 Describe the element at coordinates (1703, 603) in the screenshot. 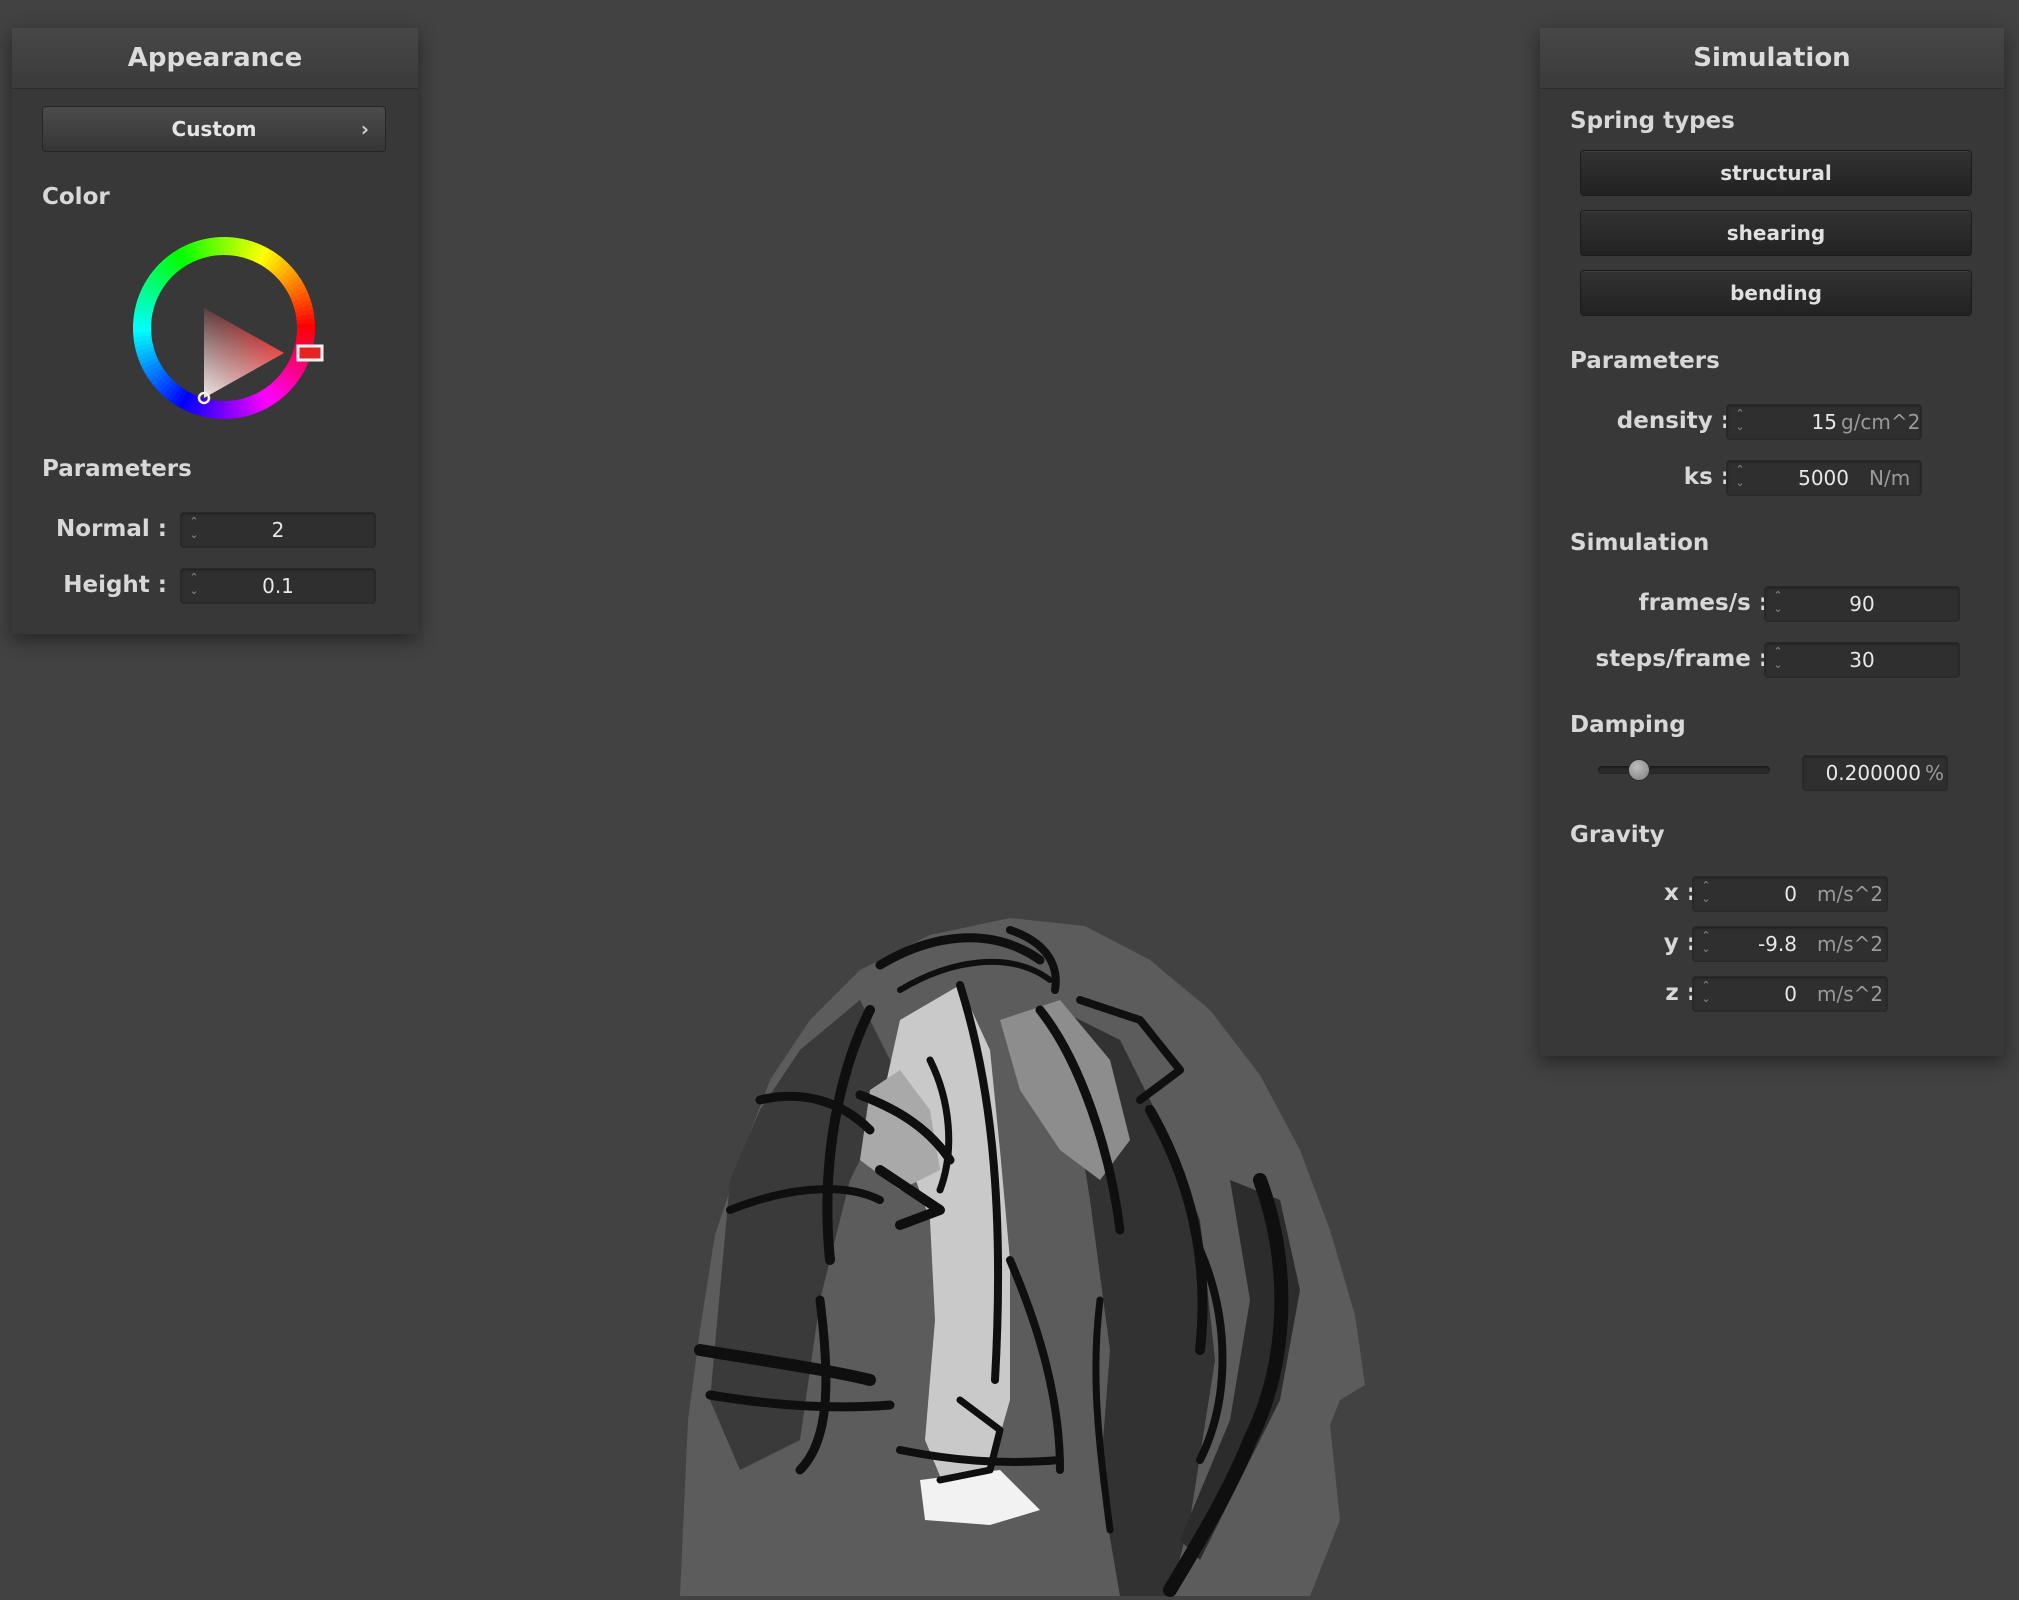

I see `frames-per-s-label: frames/s :` at that location.